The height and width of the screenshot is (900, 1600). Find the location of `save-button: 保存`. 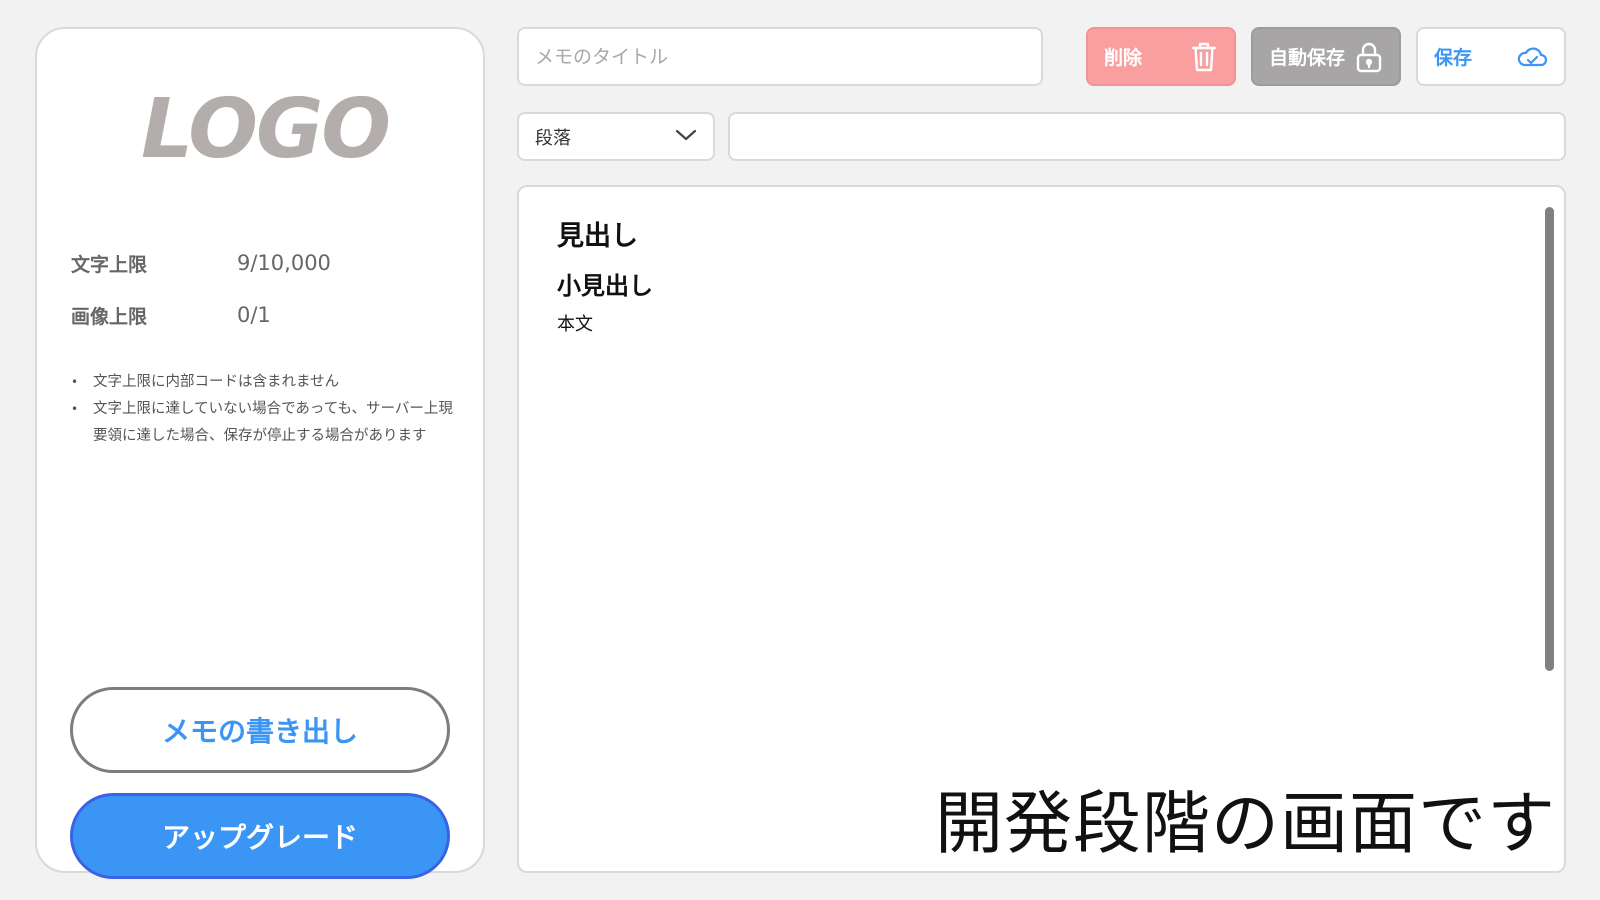

save-button: 保存 is located at coordinates (1491, 56).